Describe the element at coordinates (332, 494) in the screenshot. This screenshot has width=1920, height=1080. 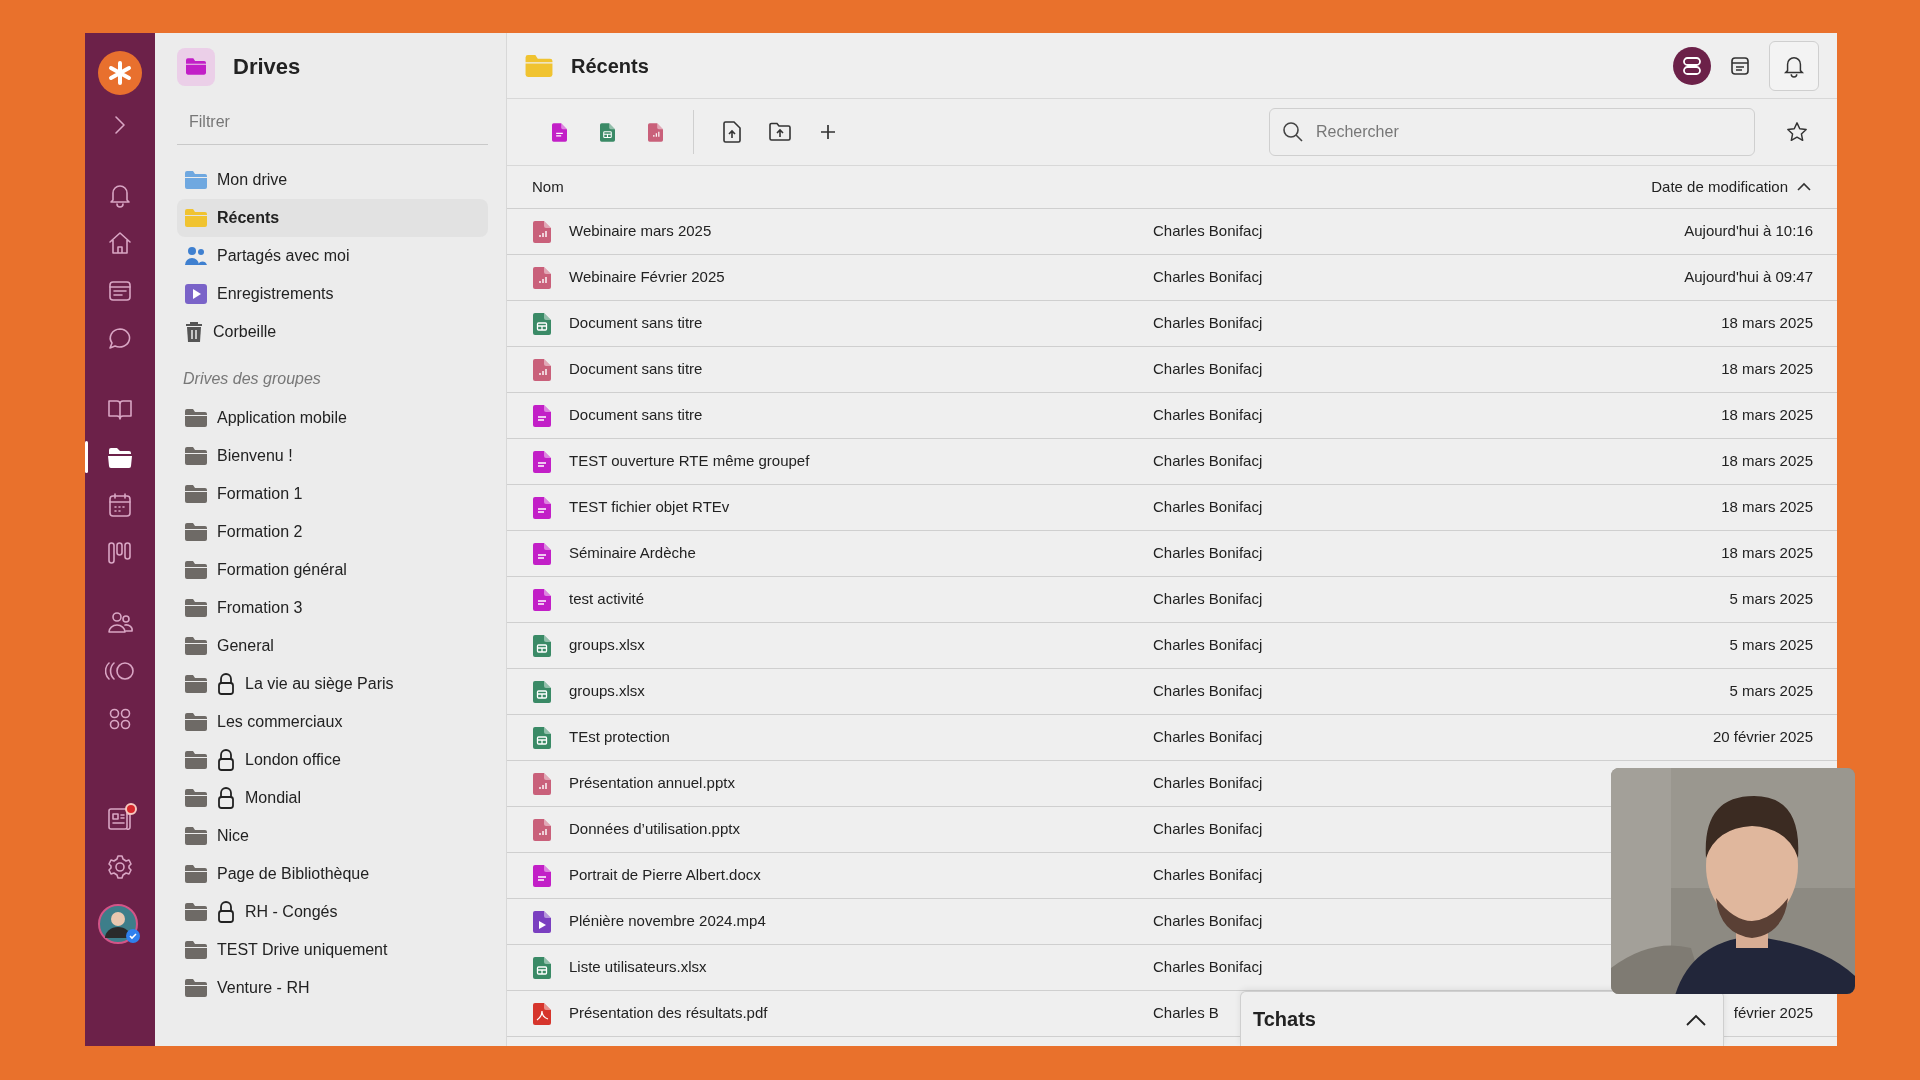
I see `sidebar-item: Formation 1` at that location.